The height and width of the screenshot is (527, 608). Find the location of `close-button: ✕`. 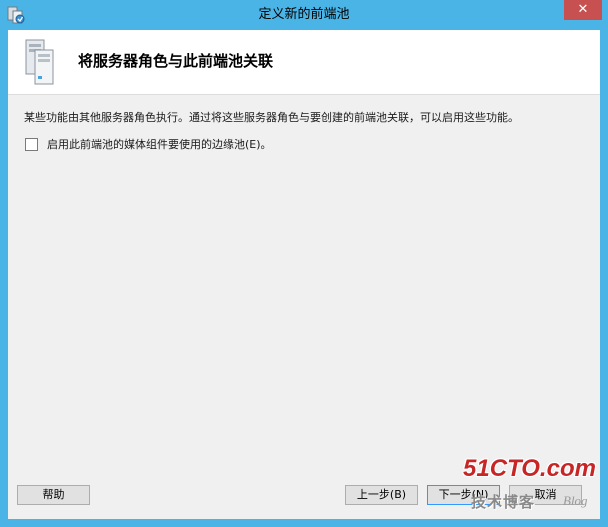

close-button: ✕ is located at coordinates (583, 10).